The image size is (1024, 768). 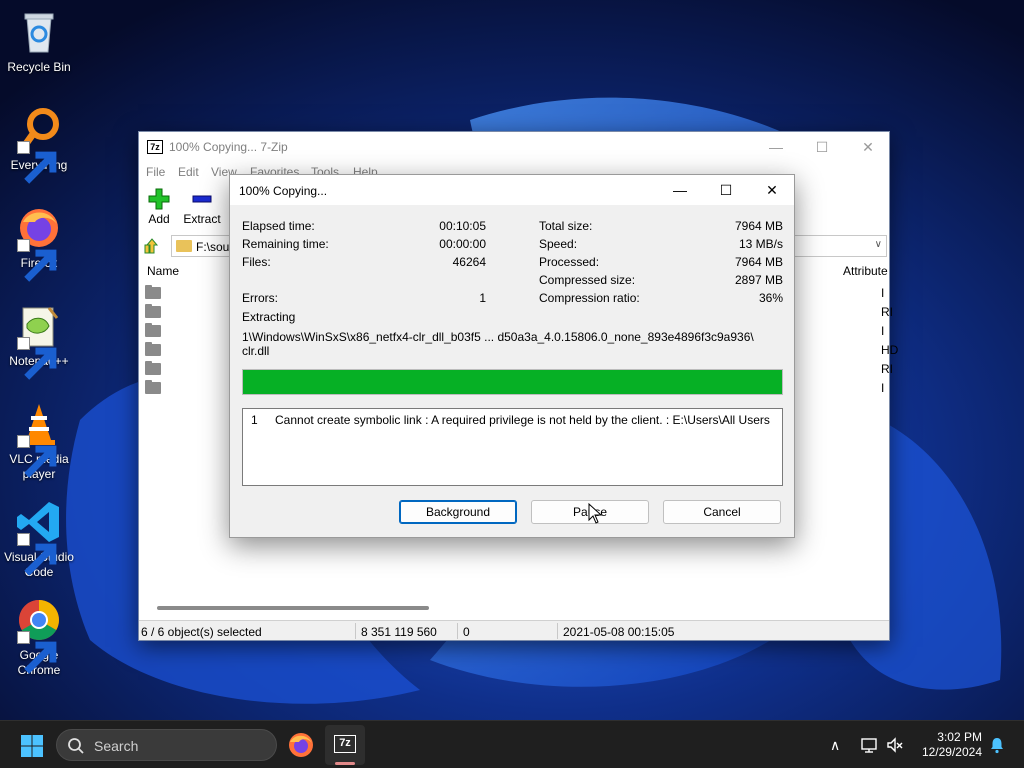 I want to click on extract-button: Extract, so click(x=202, y=207).